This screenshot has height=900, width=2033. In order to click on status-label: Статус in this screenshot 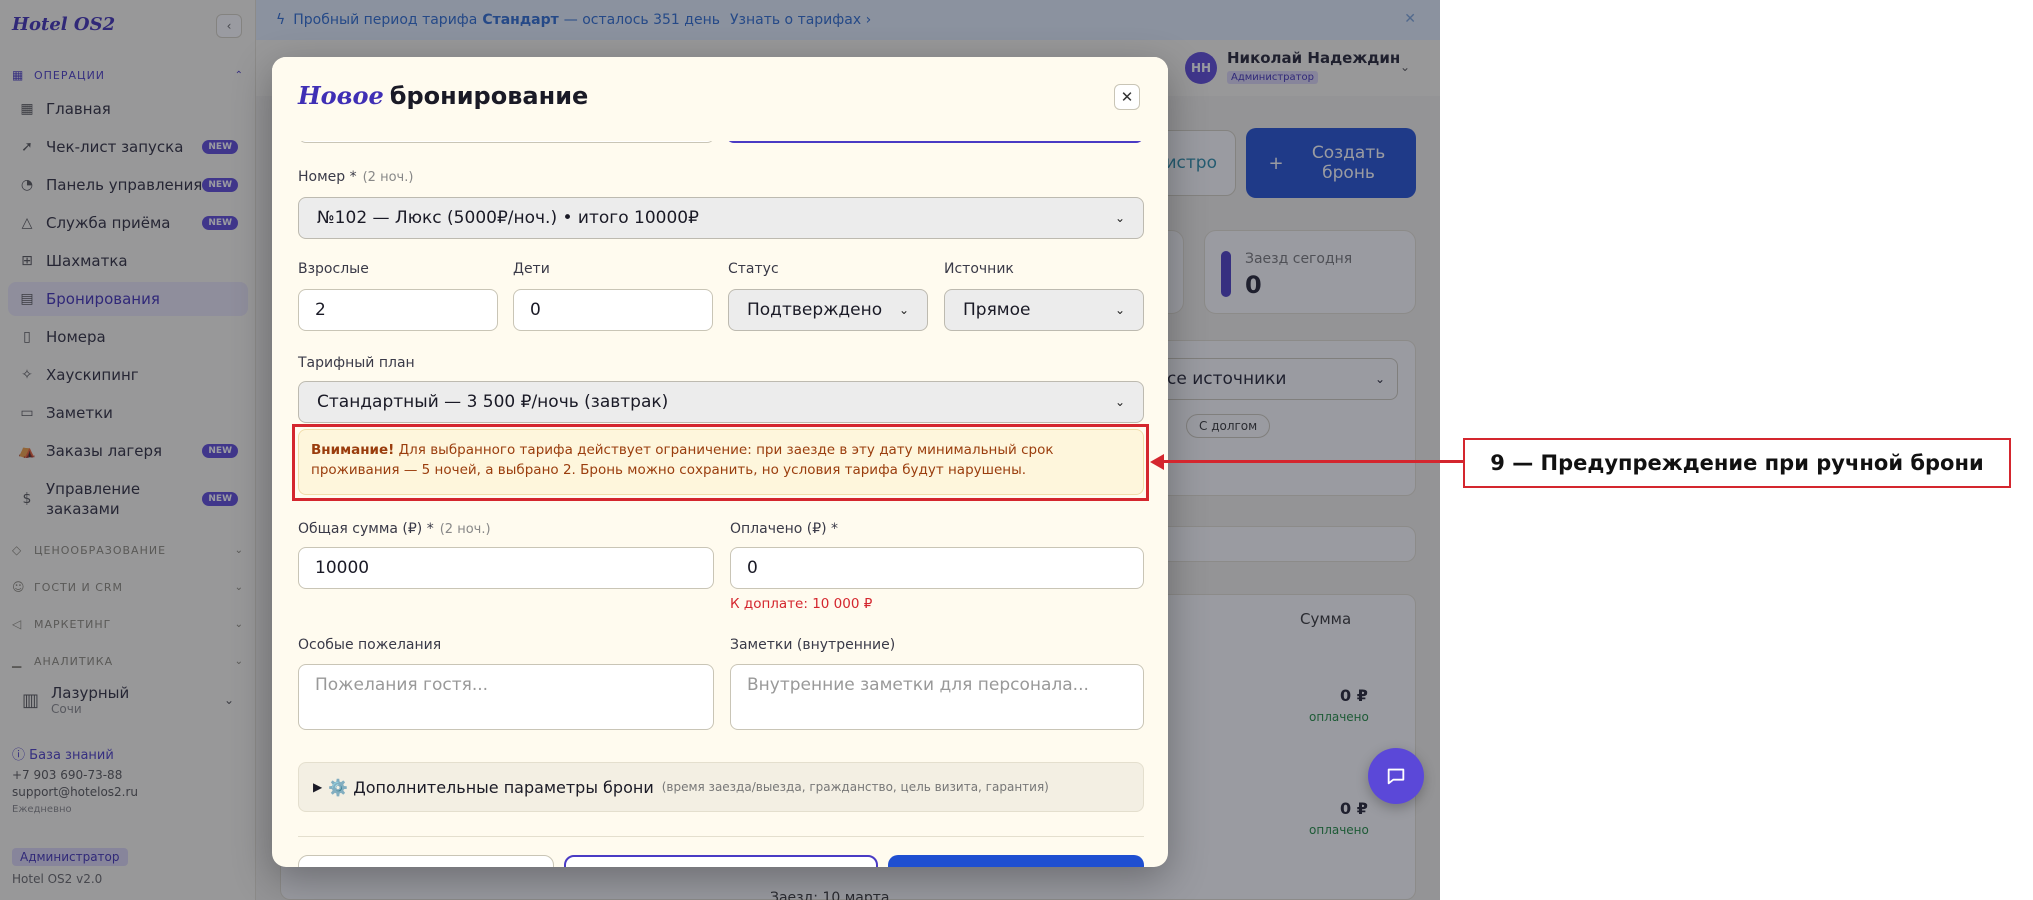, I will do `click(753, 269)`.